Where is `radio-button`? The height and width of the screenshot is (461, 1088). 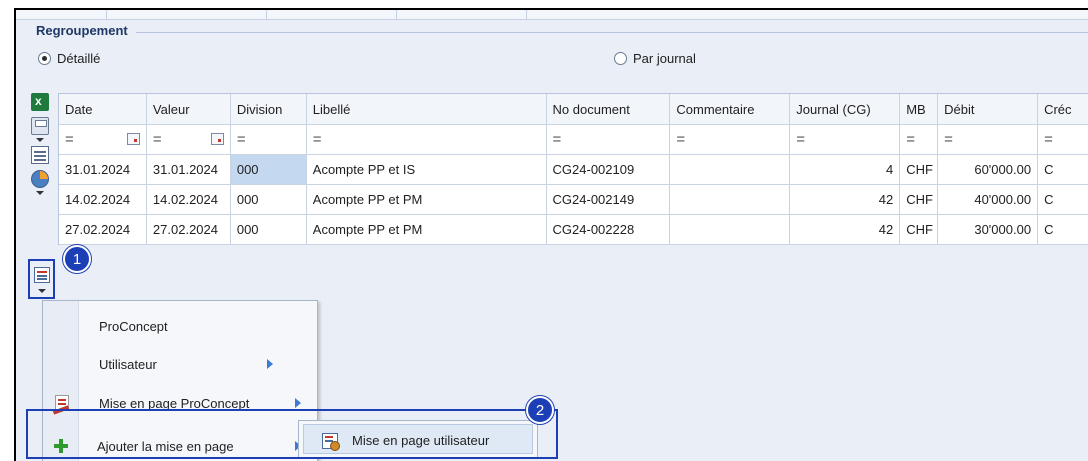
radio-button is located at coordinates (620, 58).